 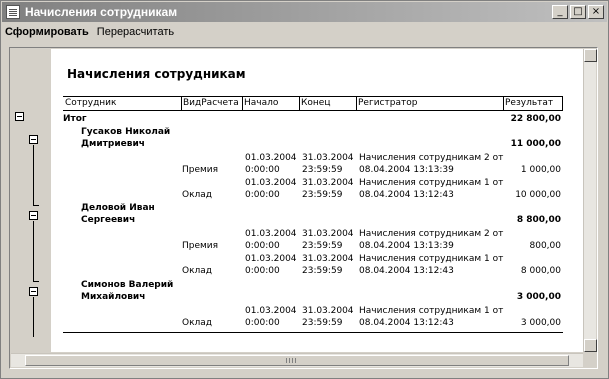 I want to click on employee-patronymic: Сергеевич, so click(x=108, y=220).